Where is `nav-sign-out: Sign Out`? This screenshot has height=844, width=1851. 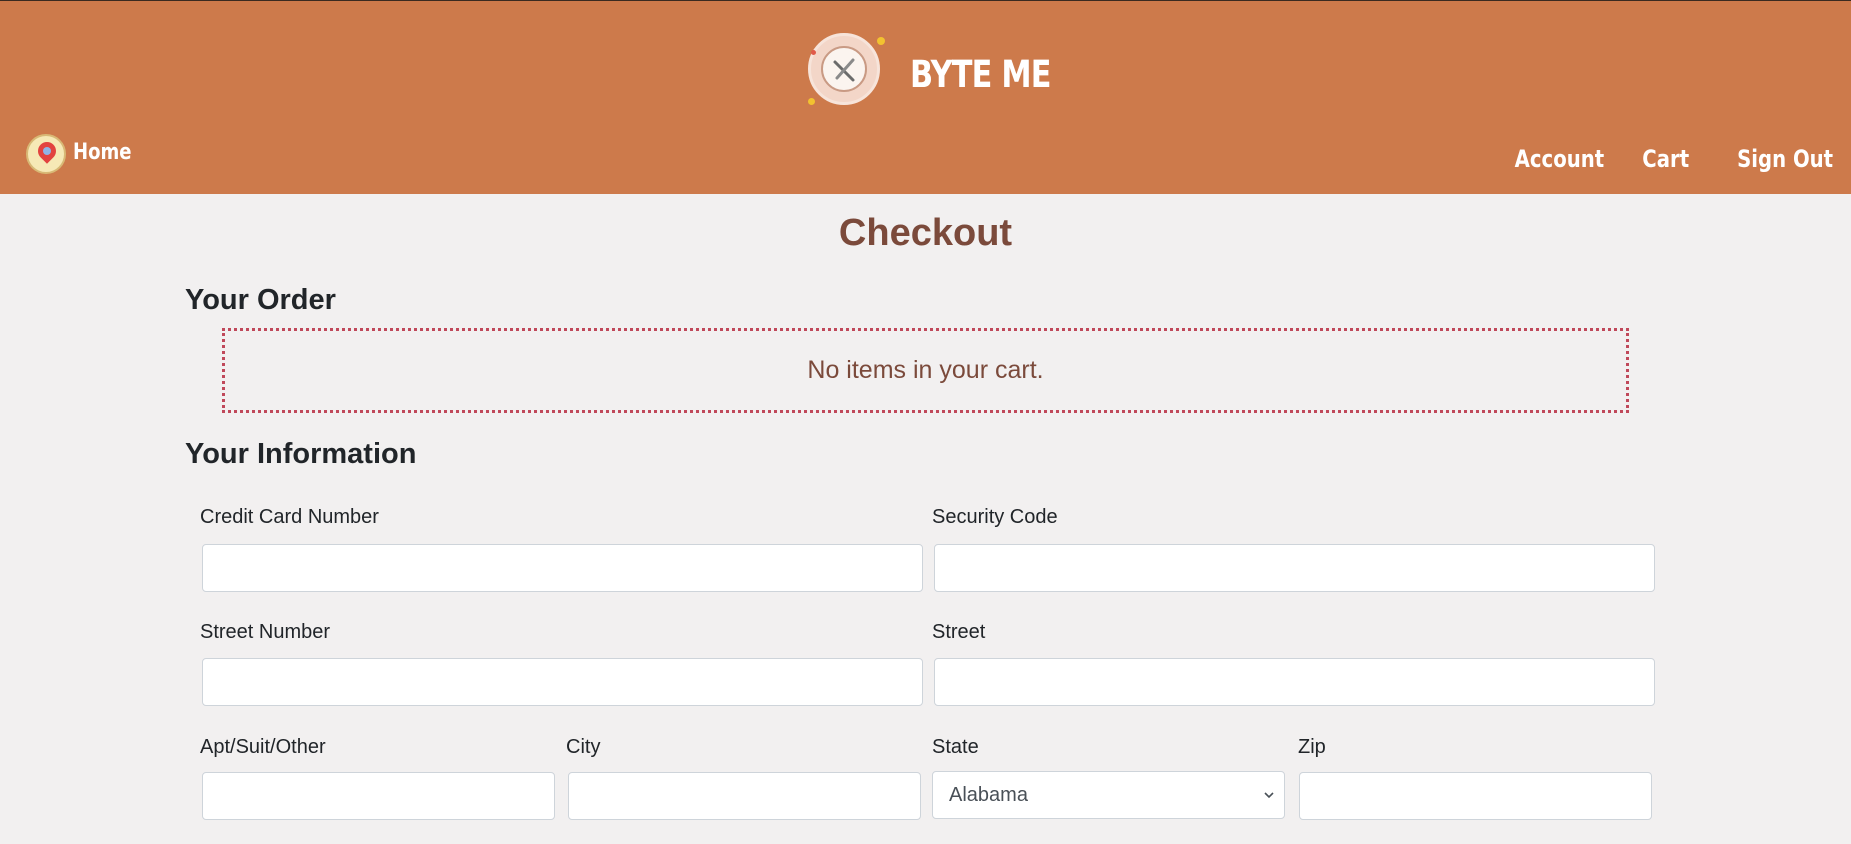 nav-sign-out: Sign Out is located at coordinates (1785, 159).